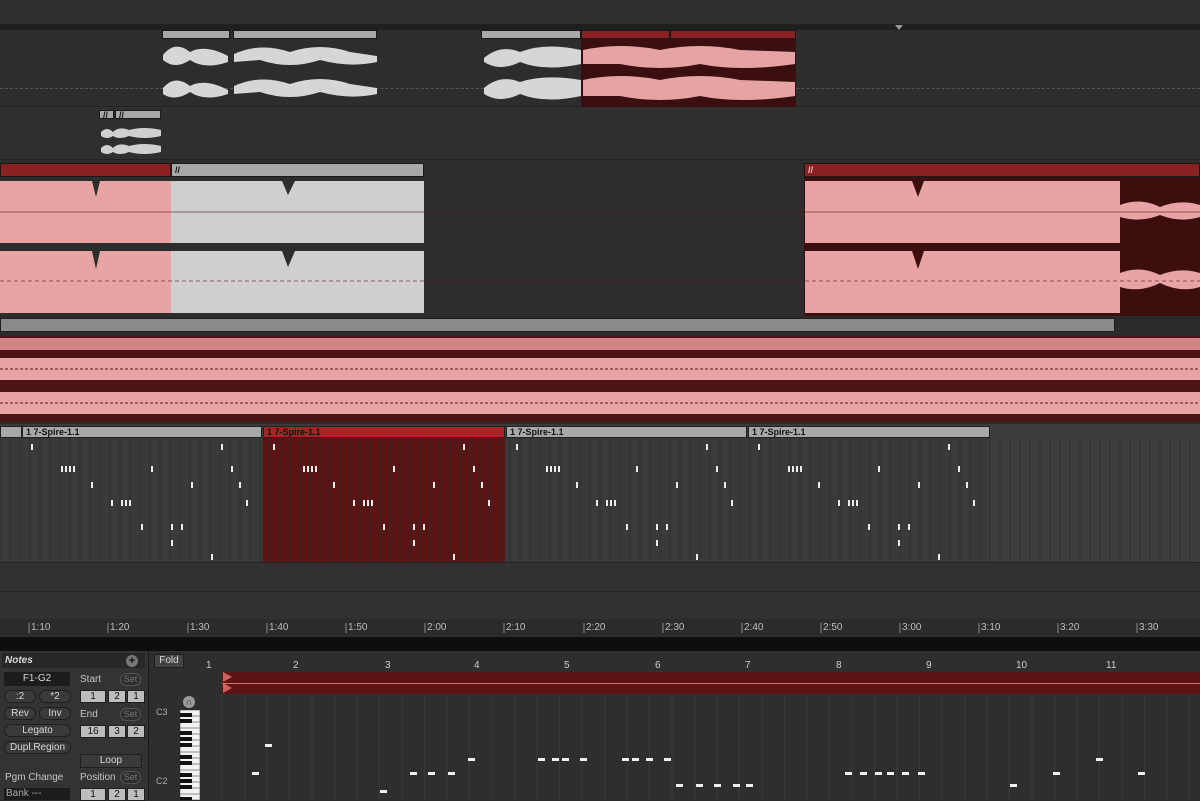 This screenshot has width=1200, height=801. I want to click on key-label-c3: C3, so click(162, 712).